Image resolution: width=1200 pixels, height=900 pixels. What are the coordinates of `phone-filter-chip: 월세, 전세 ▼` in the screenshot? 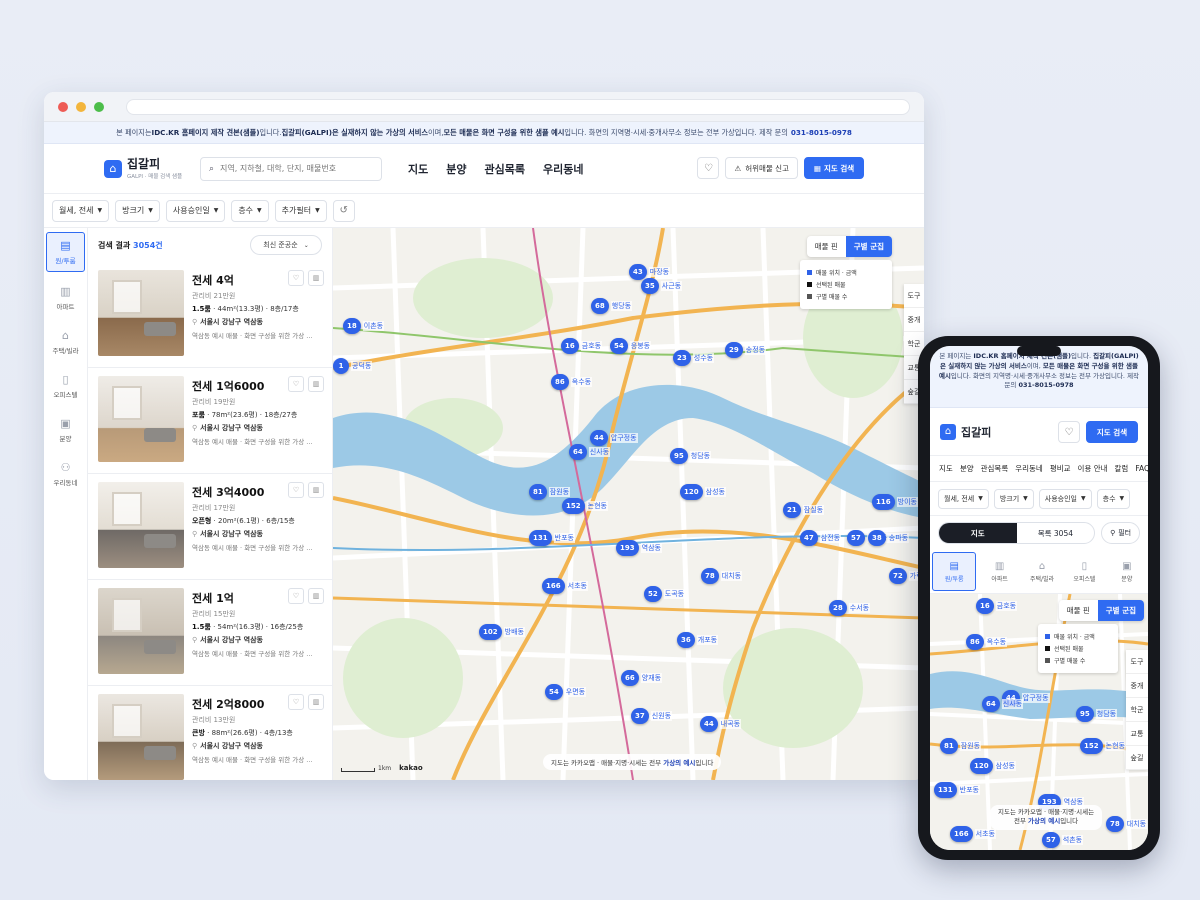 It's located at (963, 498).